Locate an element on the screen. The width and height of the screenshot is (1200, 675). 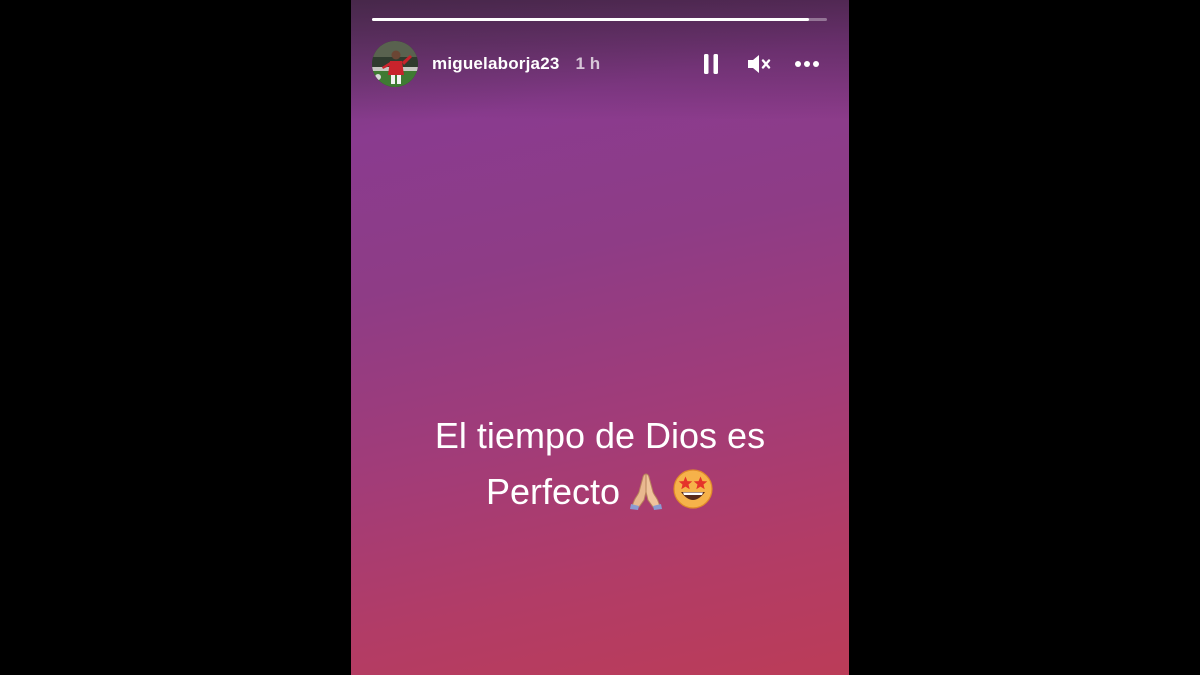
story-progress-bar is located at coordinates (599, 19).